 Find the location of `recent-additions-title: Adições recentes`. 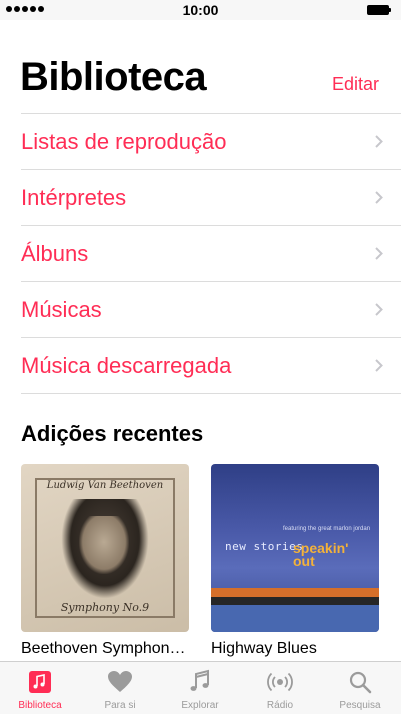

recent-additions-title: Adições recentes is located at coordinates (112, 433).